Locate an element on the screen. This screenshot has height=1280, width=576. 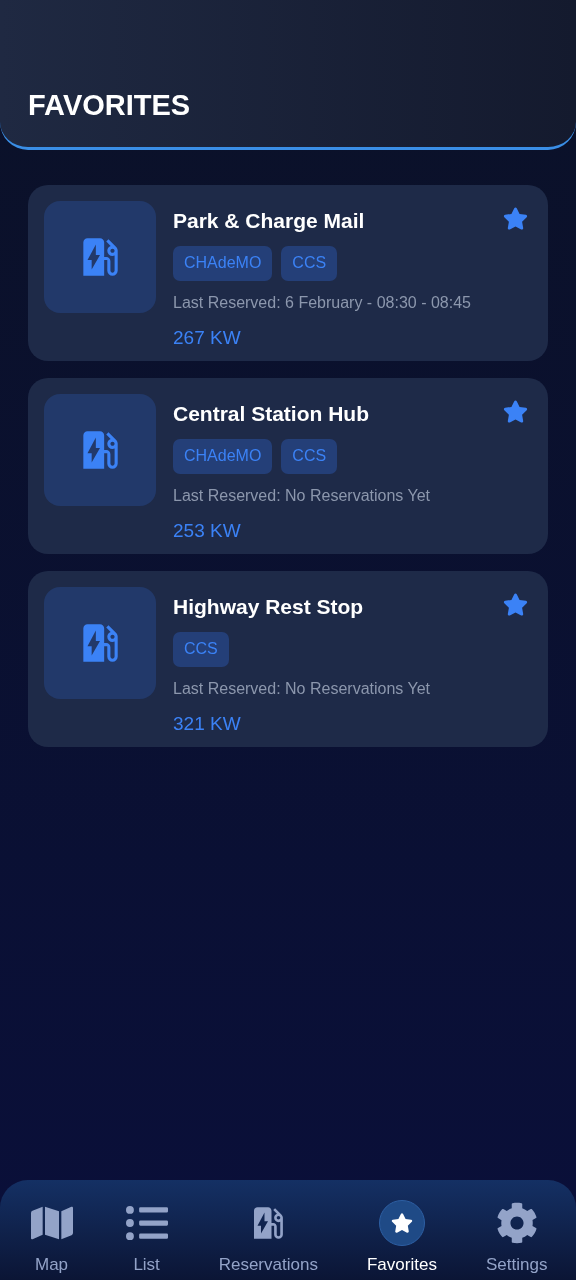
power-text: 321 KW is located at coordinates (207, 723).